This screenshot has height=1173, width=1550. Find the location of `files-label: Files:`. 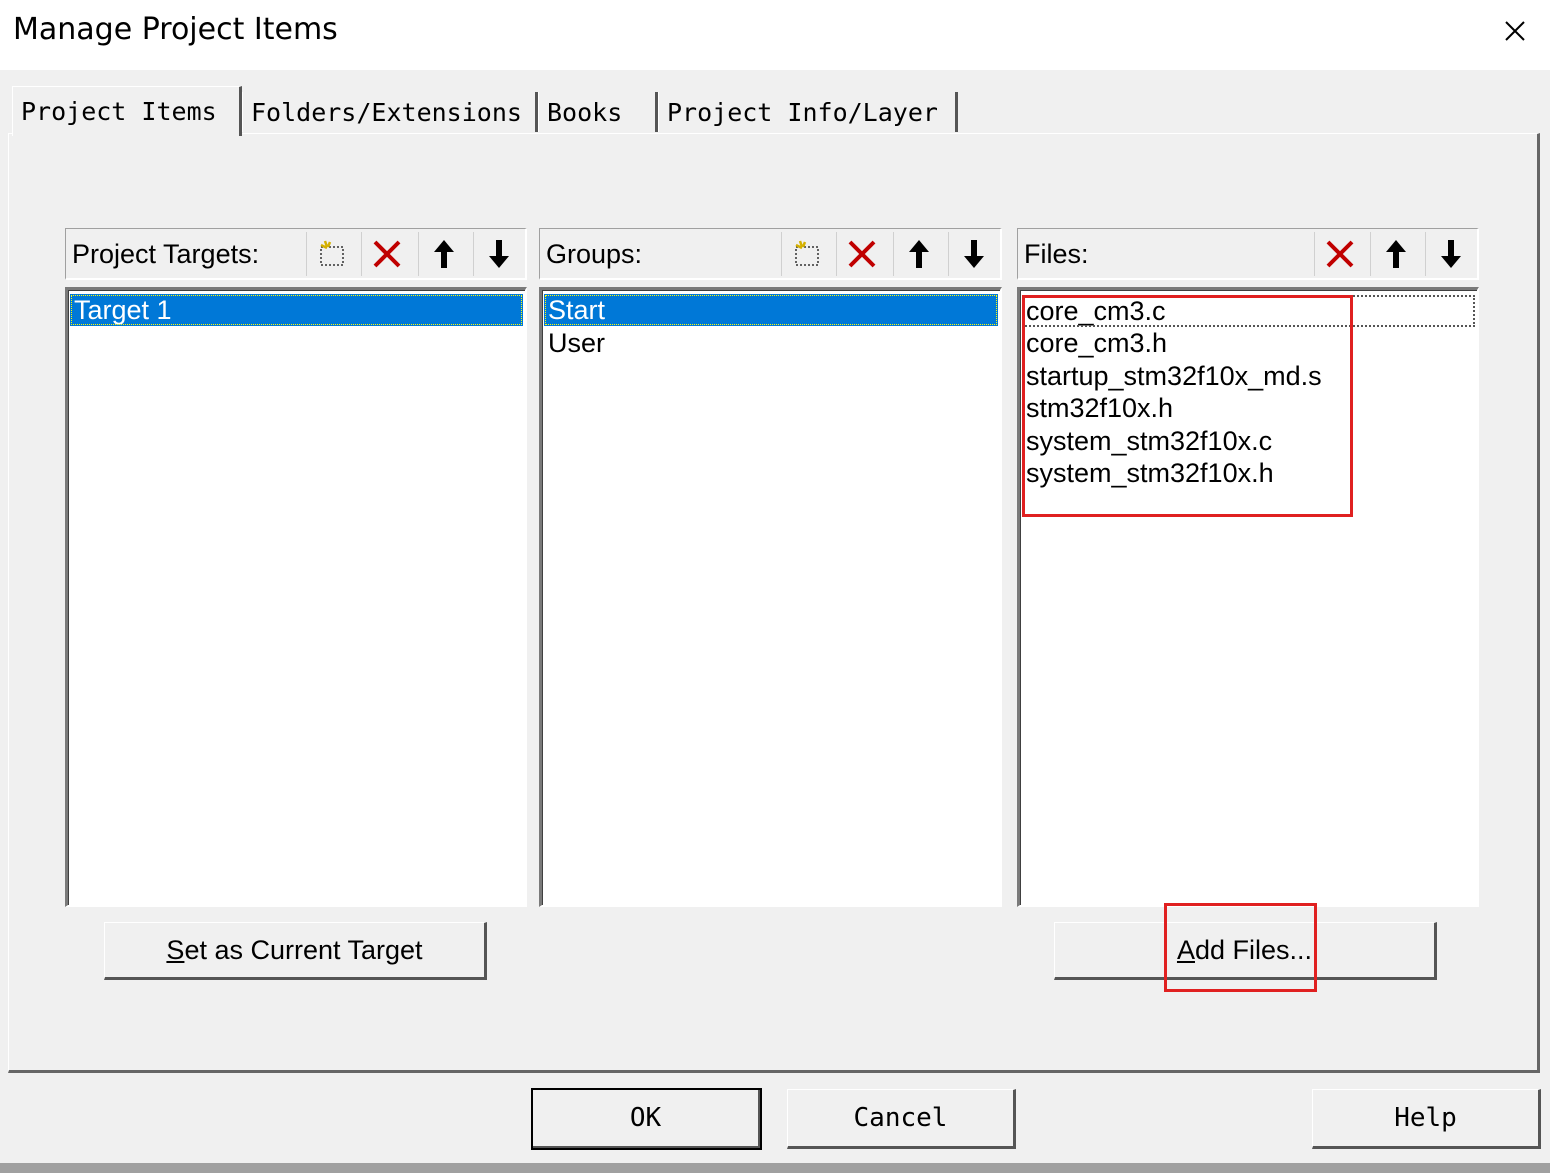

files-label: Files: is located at coordinates (1056, 254).